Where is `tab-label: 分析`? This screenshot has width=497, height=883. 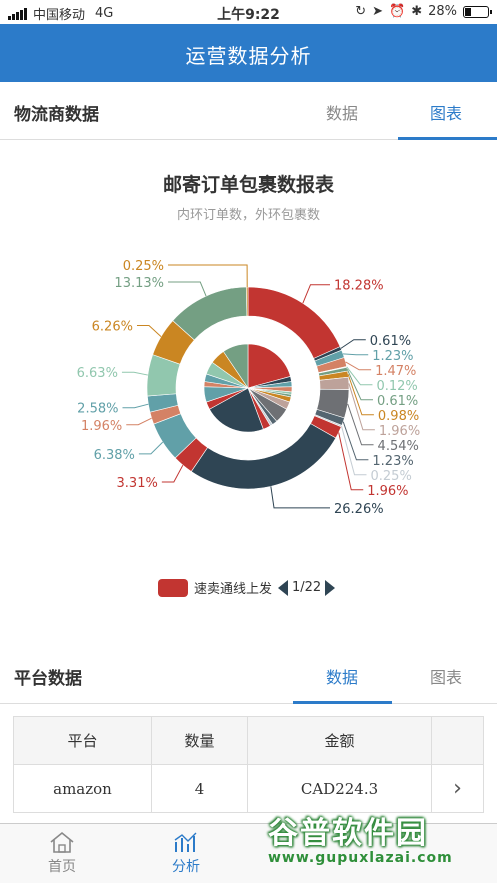 tab-label: 分析 is located at coordinates (186, 867).